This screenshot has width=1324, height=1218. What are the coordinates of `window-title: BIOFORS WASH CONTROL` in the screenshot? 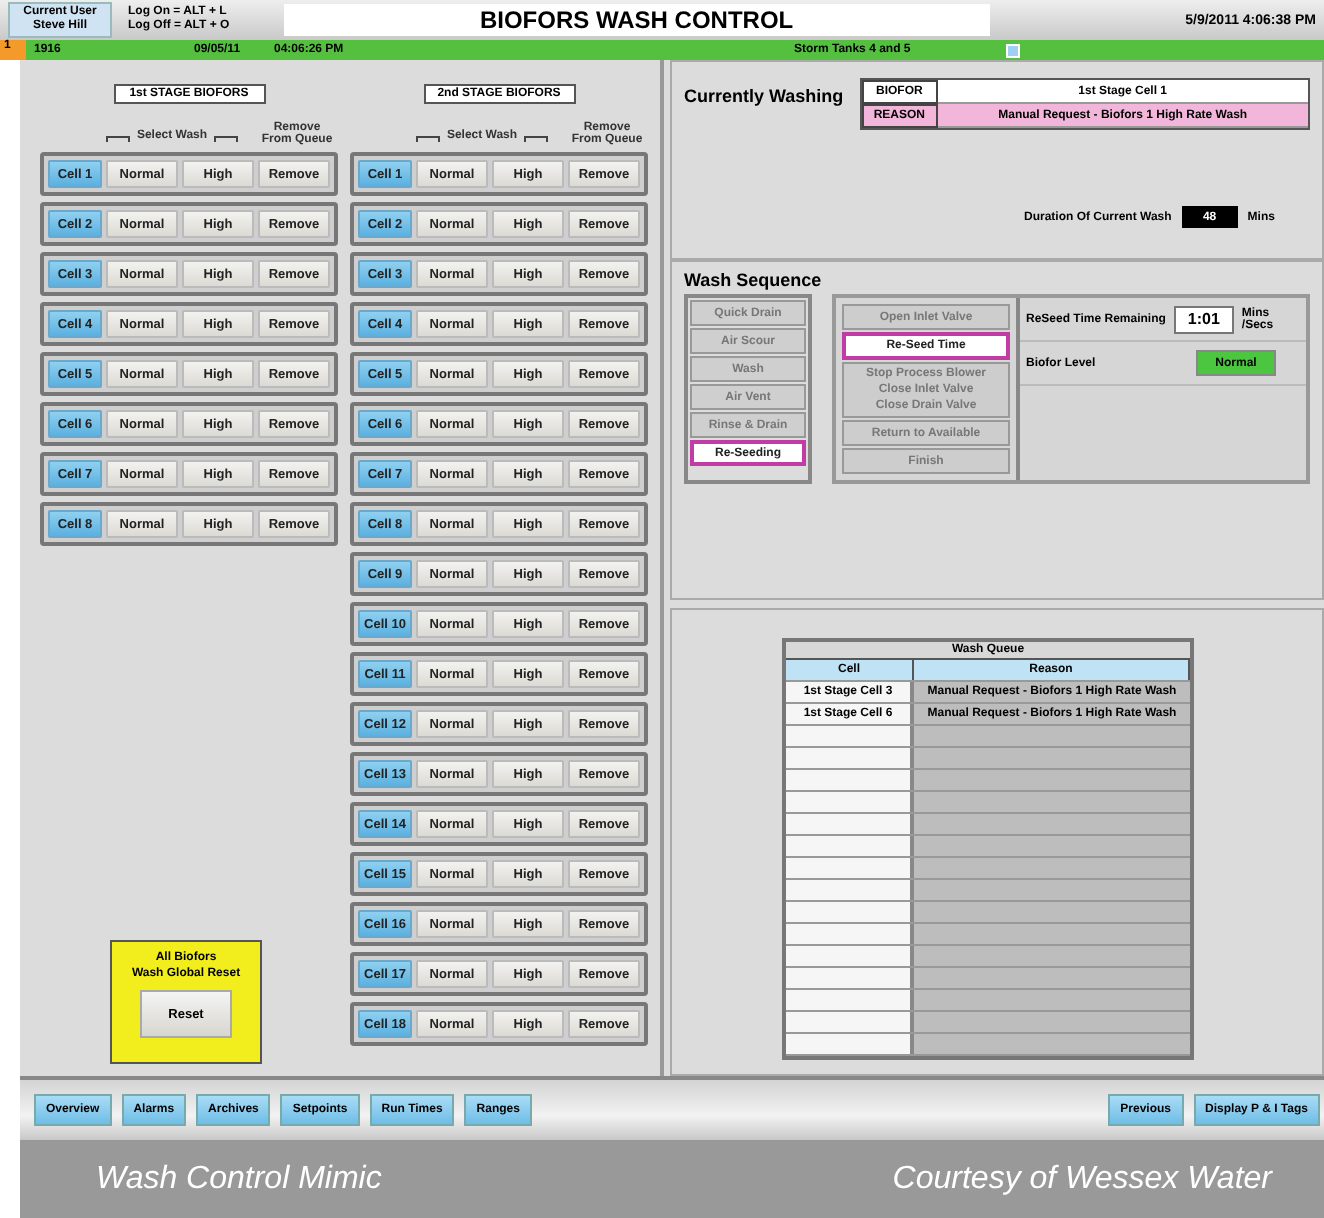 It's located at (637, 20).